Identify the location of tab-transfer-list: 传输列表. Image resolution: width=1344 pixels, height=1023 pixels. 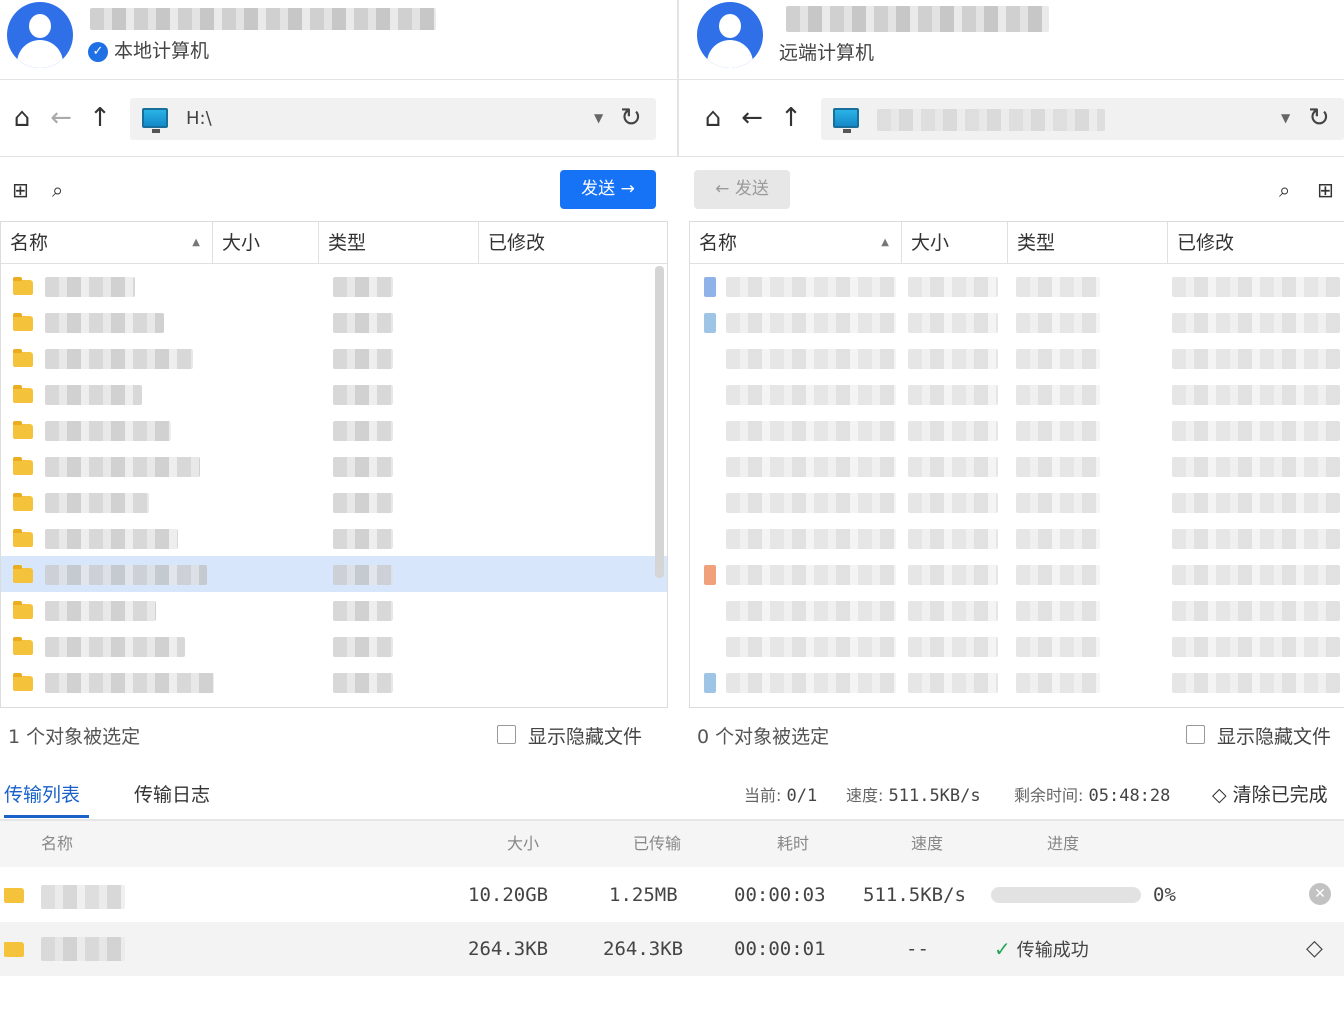
(42, 793).